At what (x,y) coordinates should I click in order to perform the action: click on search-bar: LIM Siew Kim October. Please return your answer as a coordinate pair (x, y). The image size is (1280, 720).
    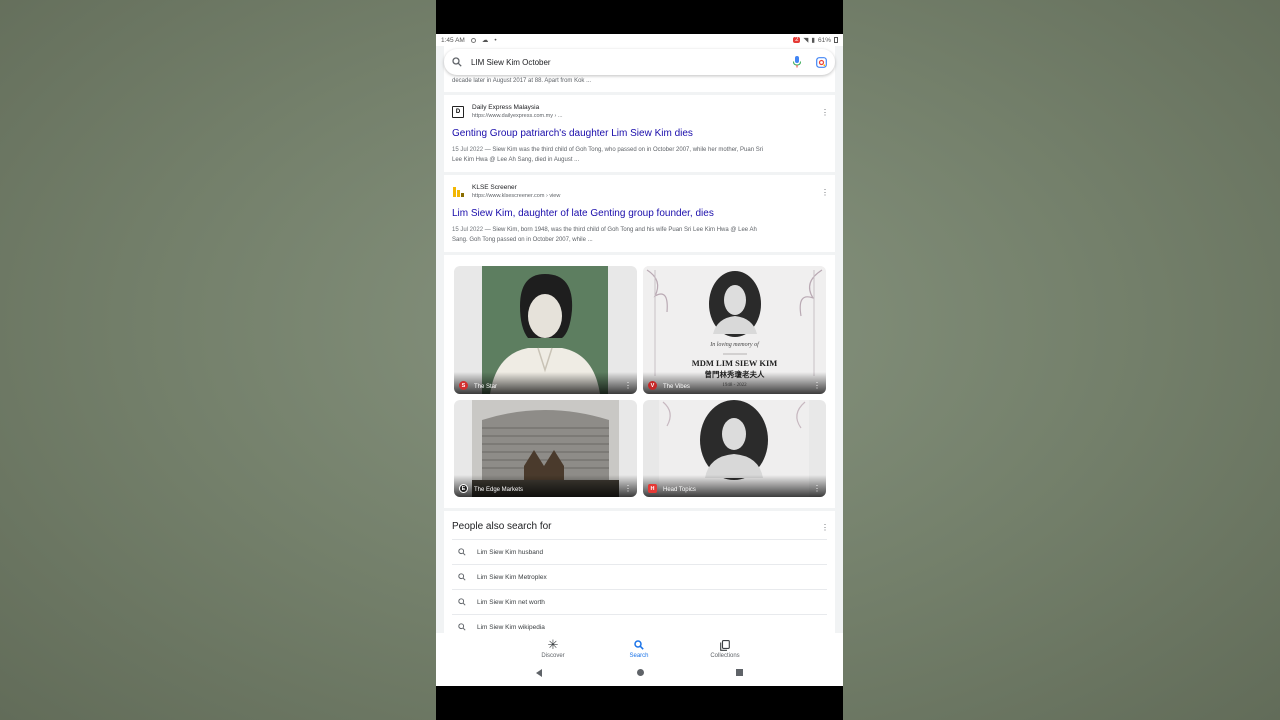
    Looking at the image, I should click on (639, 62).